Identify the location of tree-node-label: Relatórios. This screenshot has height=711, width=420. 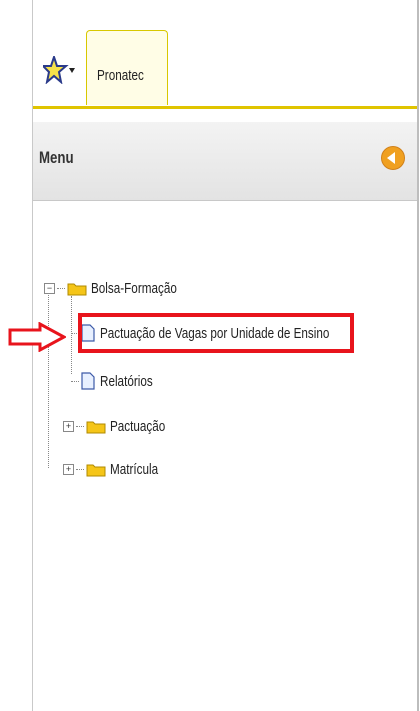
(126, 381).